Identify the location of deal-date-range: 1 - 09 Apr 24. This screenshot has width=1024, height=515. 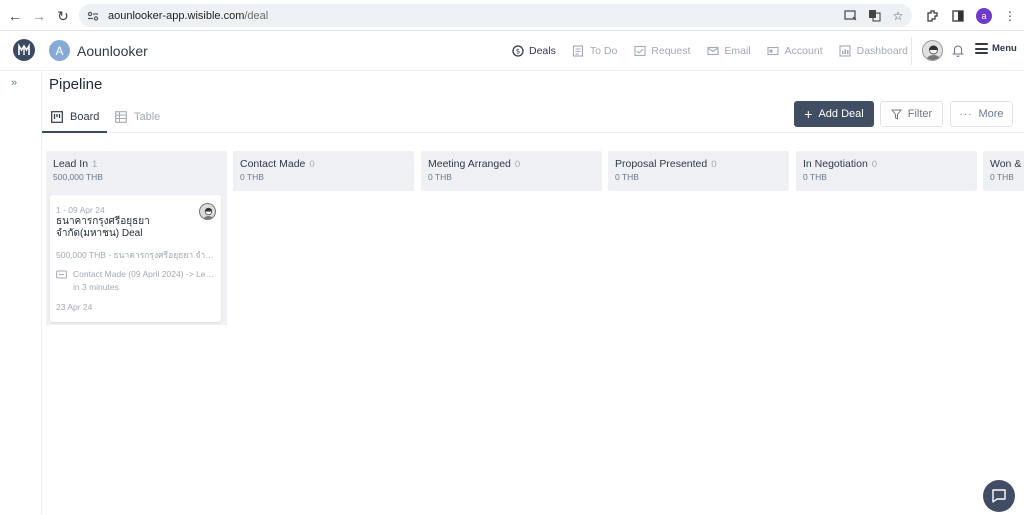
(80, 210).